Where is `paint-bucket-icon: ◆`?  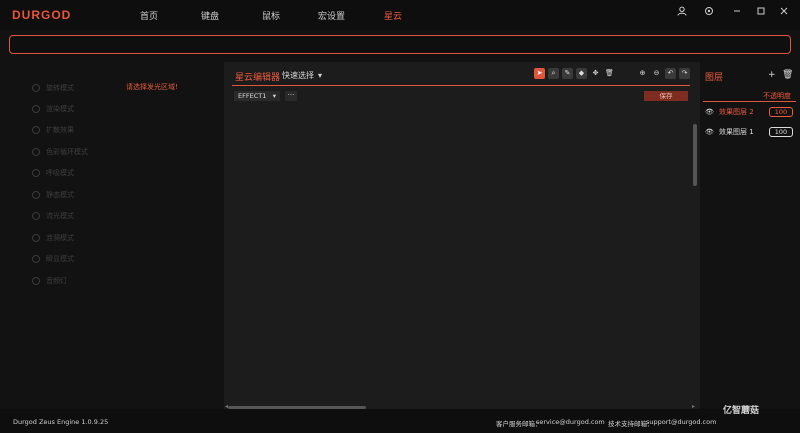
paint-bucket-icon: ◆ is located at coordinates (581, 73).